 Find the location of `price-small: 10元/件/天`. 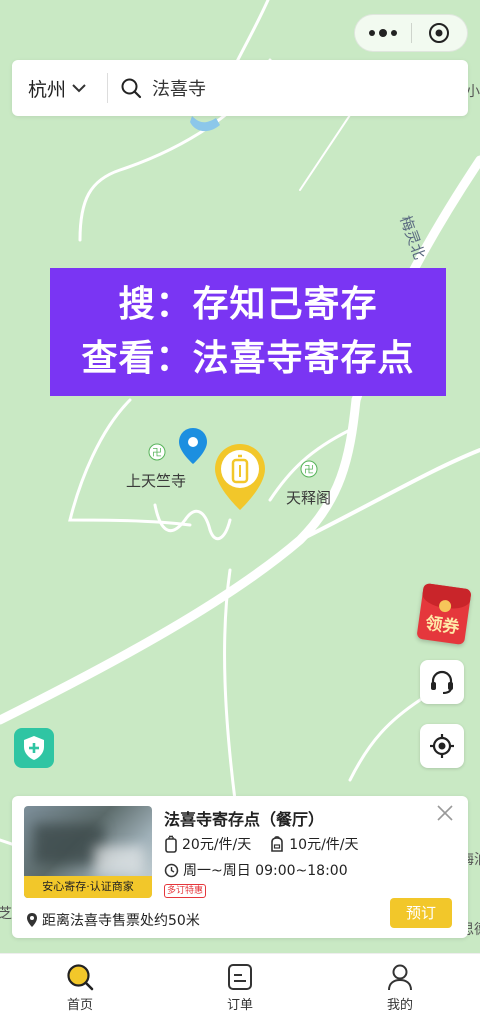

price-small: 10元/件/天 is located at coordinates (314, 844).